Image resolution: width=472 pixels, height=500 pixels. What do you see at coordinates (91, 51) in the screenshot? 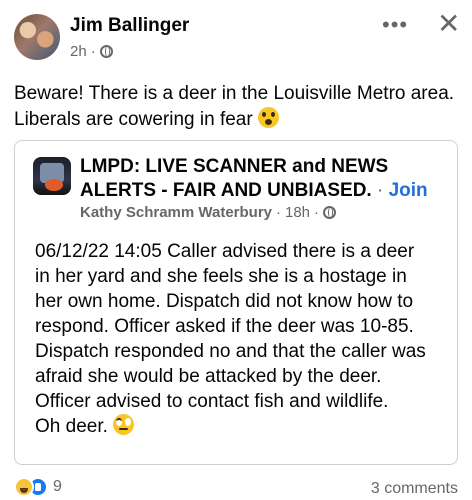
I see `post-meta: 2h ·` at bounding box center [91, 51].